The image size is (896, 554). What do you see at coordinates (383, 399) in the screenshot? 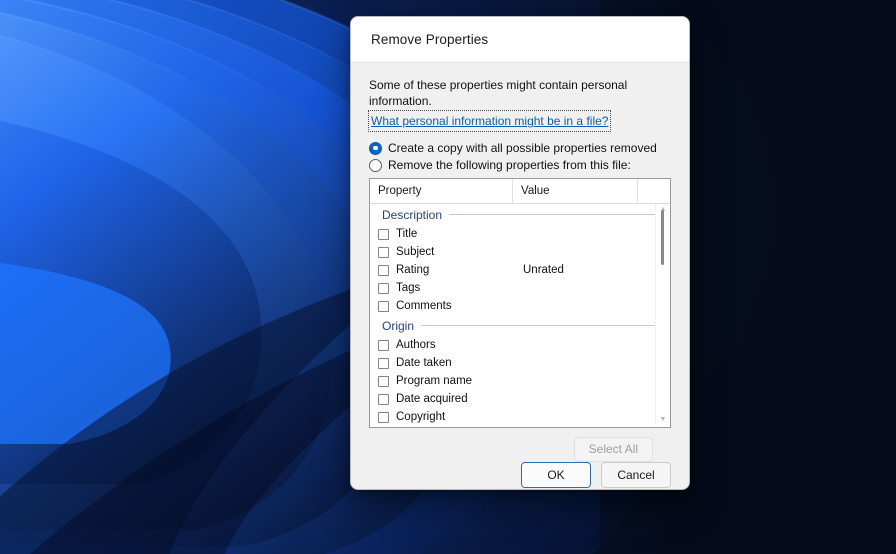
I see `checkbox-date-acquired` at bounding box center [383, 399].